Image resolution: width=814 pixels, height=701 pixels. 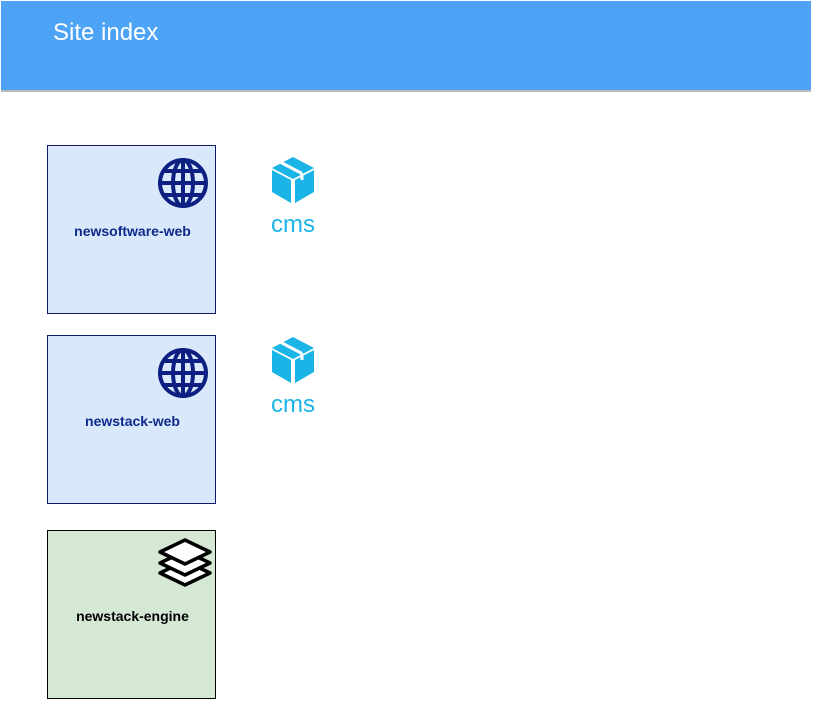 I want to click on node-label: newstack-engine, so click(x=132, y=616).